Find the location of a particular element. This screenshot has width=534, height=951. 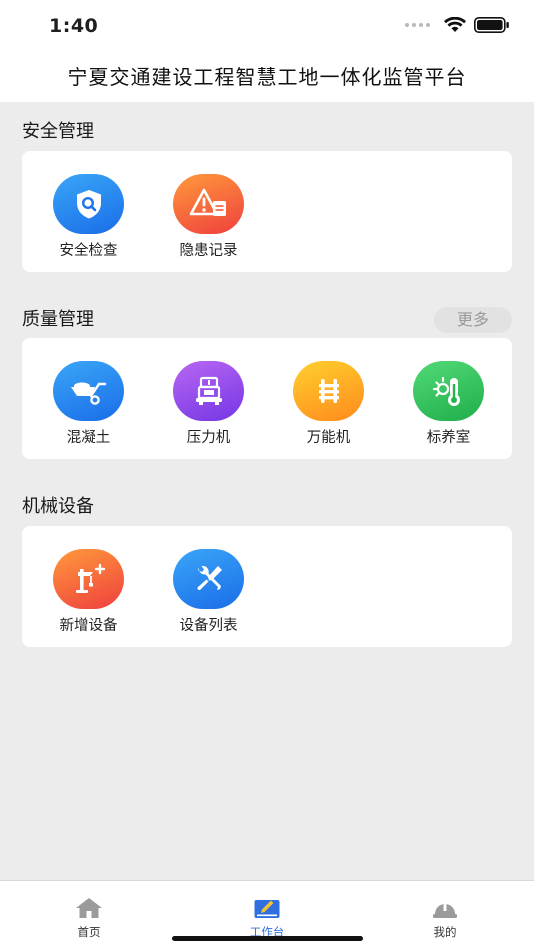

tab-home: 首页 is located at coordinates (89, 918).